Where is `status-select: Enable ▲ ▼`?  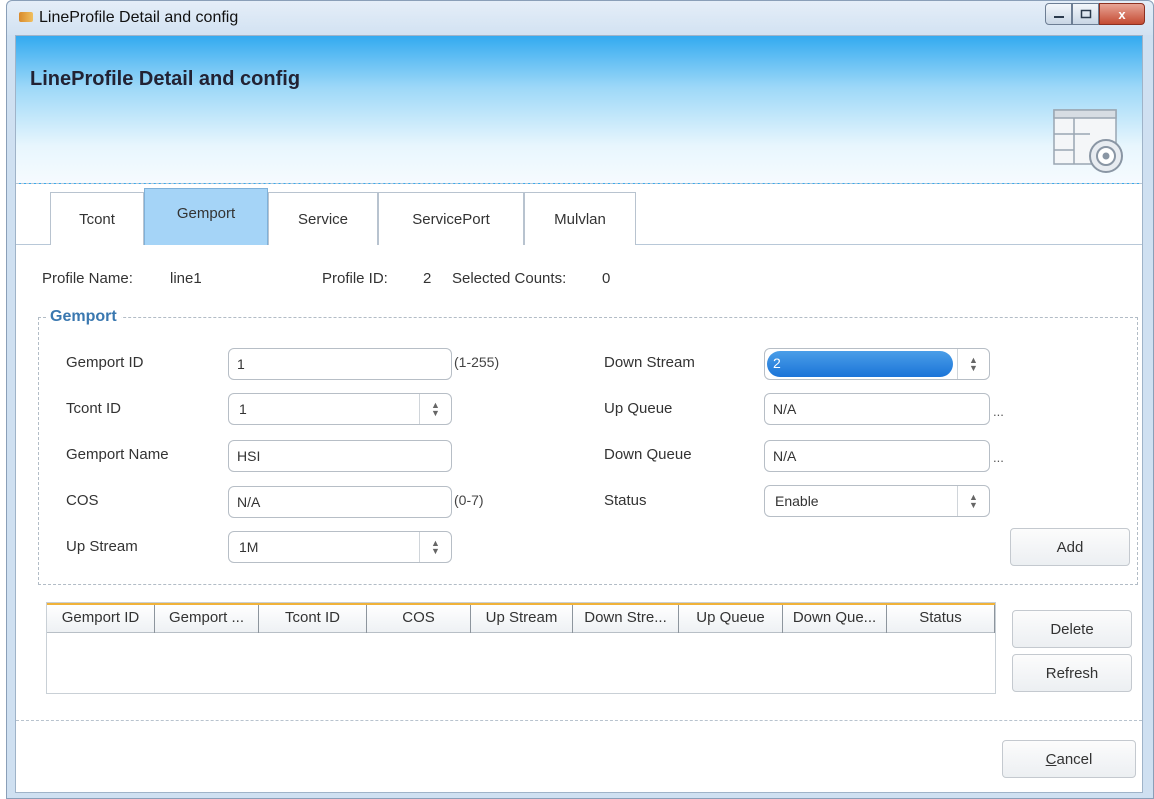
status-select: Enable ▲ ▼ is located at coordinates (877, 501).